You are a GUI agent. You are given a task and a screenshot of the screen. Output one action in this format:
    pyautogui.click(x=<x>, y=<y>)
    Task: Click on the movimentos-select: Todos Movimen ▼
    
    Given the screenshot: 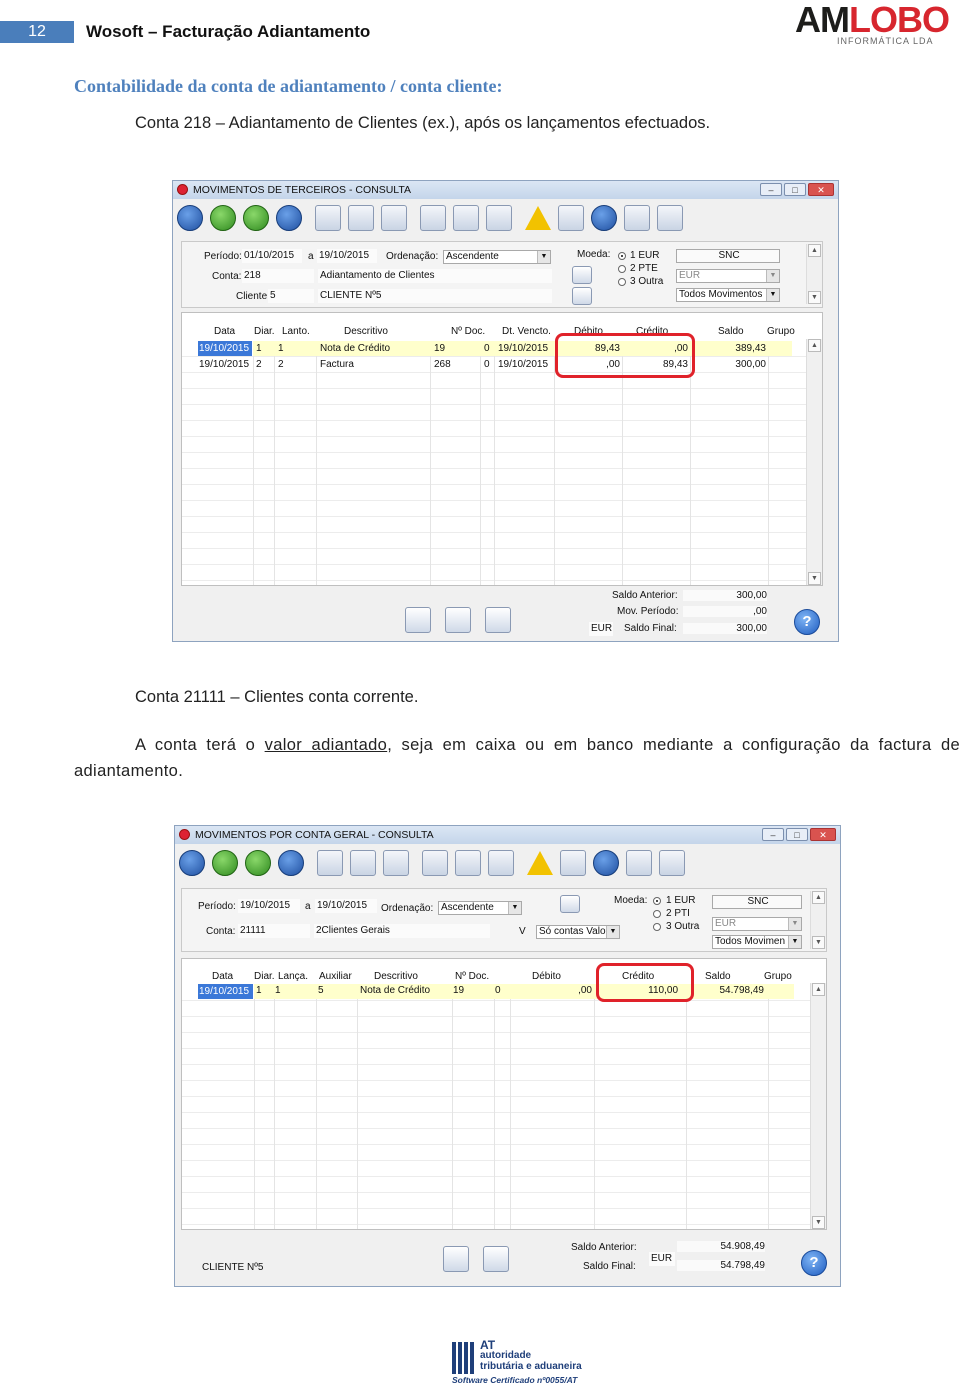 What is the action you would take?
    pyautogui.click(x=757, y=942)
    